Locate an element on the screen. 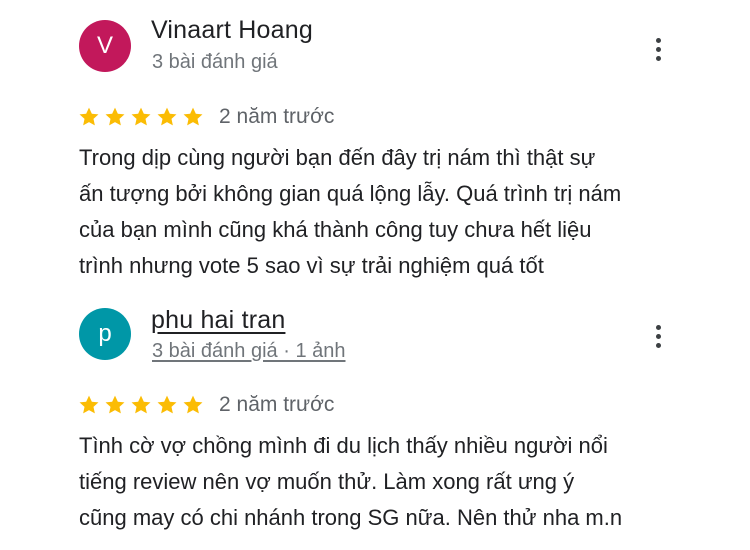  avatar: p is located at coordinates (105, 334).